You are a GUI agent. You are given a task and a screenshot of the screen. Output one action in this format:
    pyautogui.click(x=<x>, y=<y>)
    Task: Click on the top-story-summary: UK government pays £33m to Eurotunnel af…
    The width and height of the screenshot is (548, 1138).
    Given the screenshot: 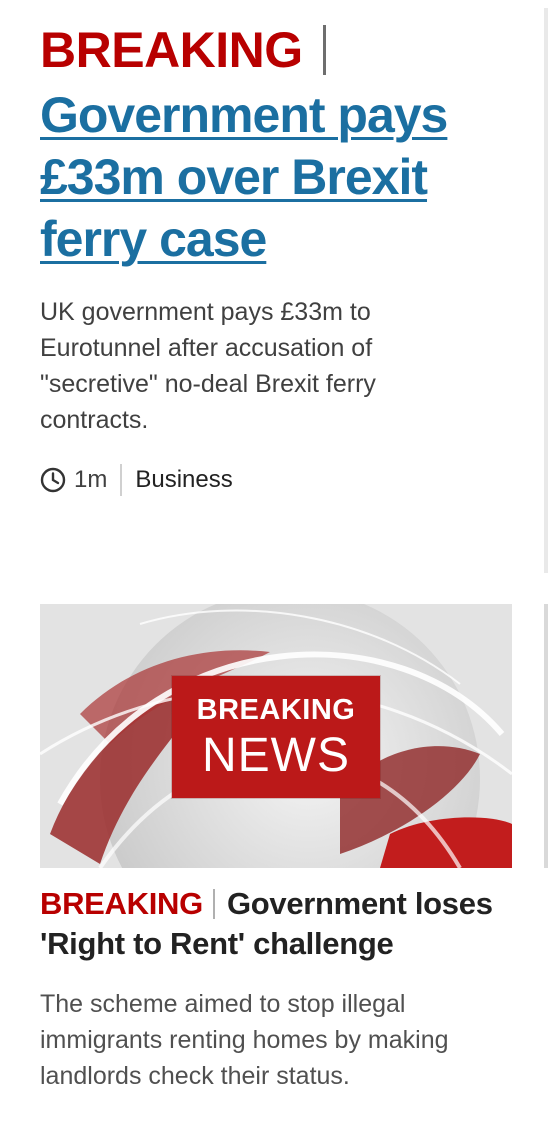 What is the action you would take?
    pyautogui.click(x=208, y=366)
    